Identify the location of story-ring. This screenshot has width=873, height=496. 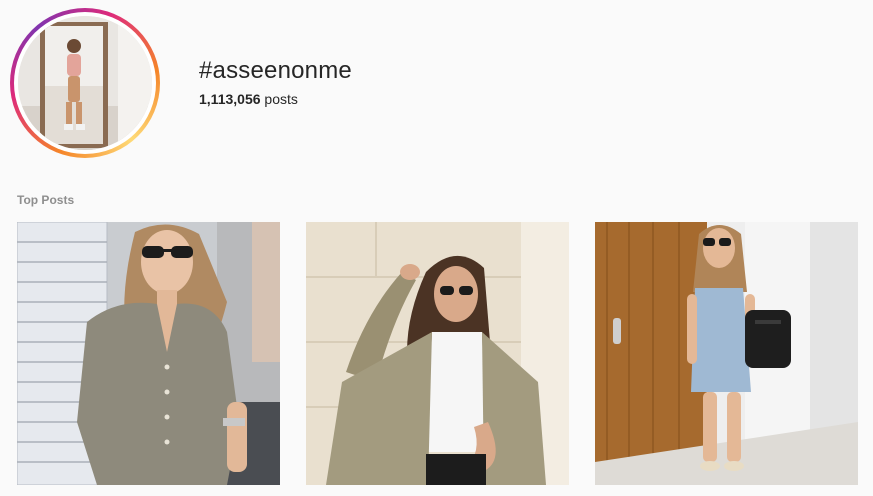
(85, 83).